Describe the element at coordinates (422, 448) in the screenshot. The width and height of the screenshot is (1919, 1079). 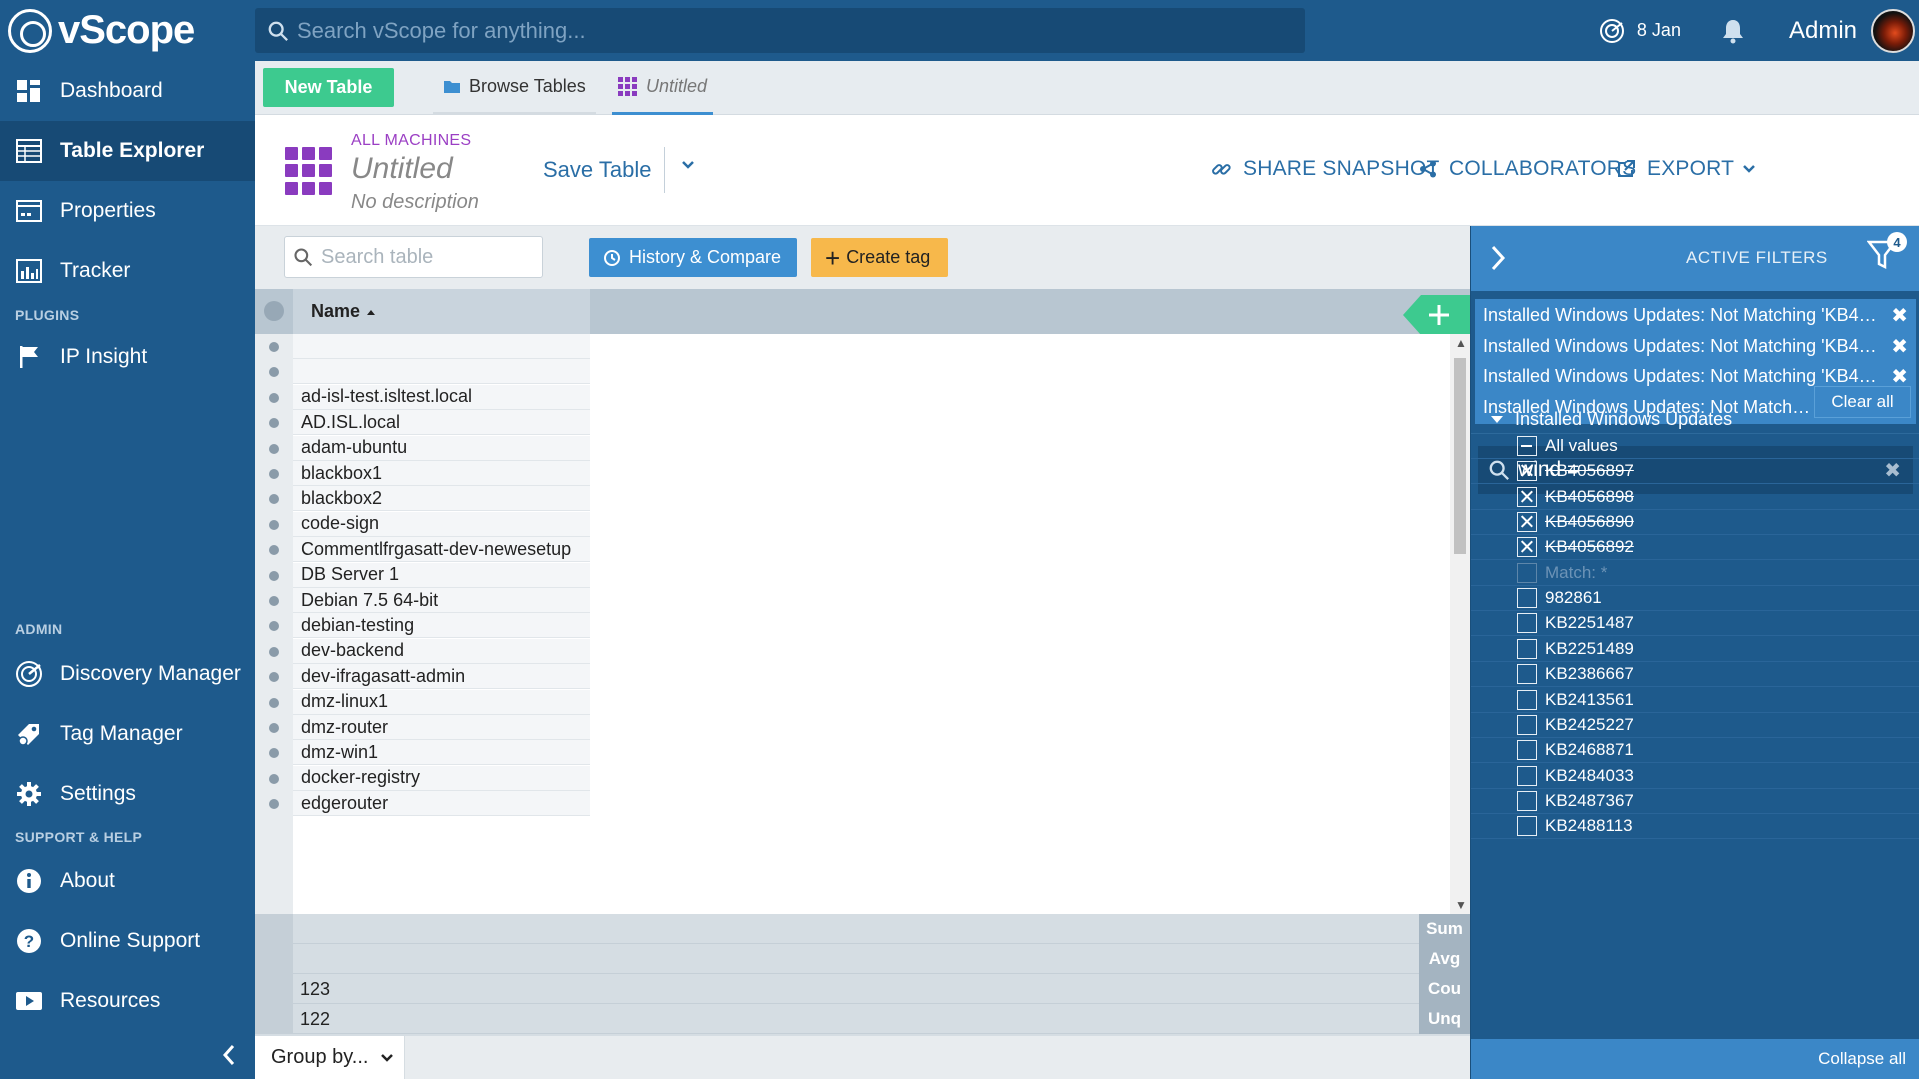
I see `table-row: adam-ubuntu` at that location.